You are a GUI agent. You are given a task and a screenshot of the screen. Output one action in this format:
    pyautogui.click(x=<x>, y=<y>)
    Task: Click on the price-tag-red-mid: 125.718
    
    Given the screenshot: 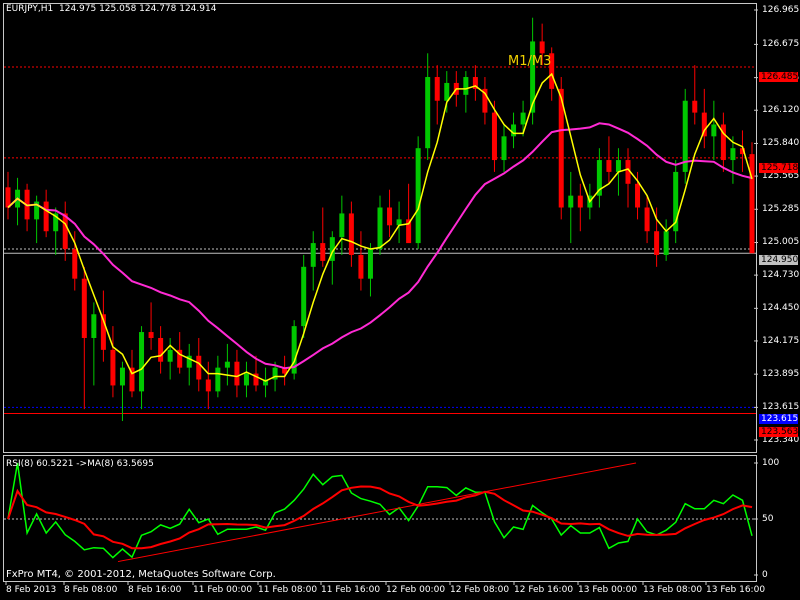 What is the action you would take?
    pyautogui.click(x=779, y=168)
    